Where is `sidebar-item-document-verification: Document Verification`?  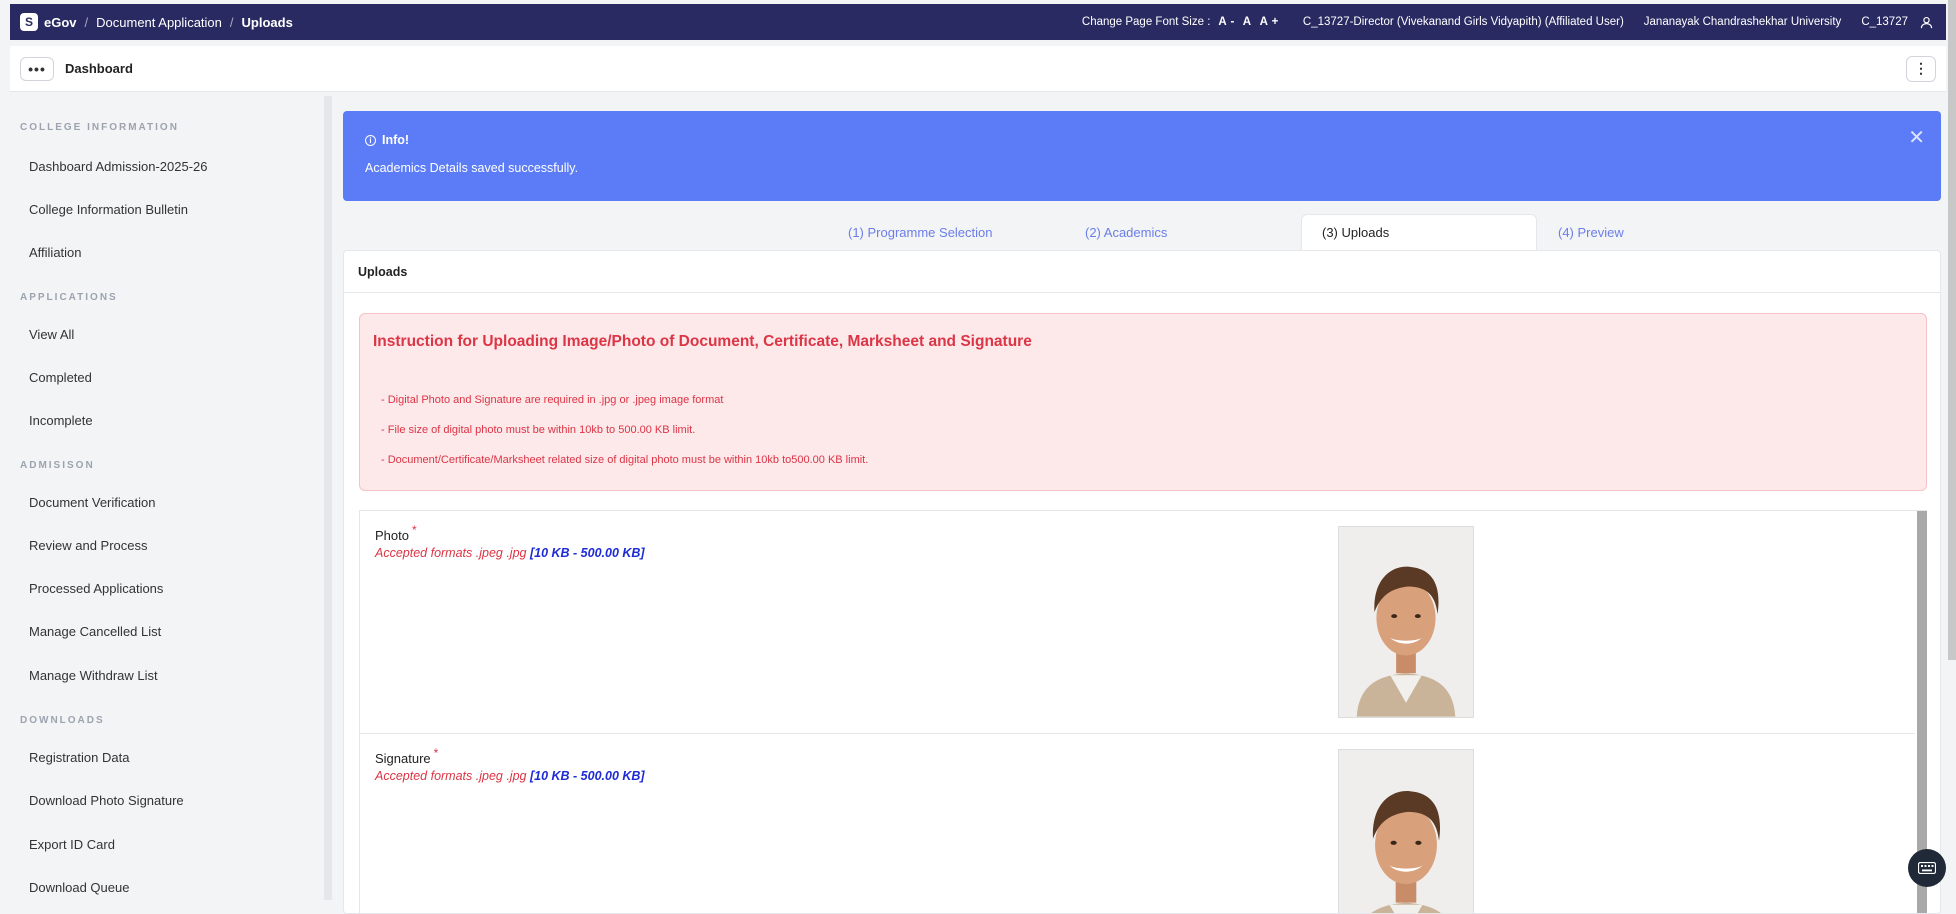 sidebar-item-document-verification: Document Verification is located at coordinates (92, 502).